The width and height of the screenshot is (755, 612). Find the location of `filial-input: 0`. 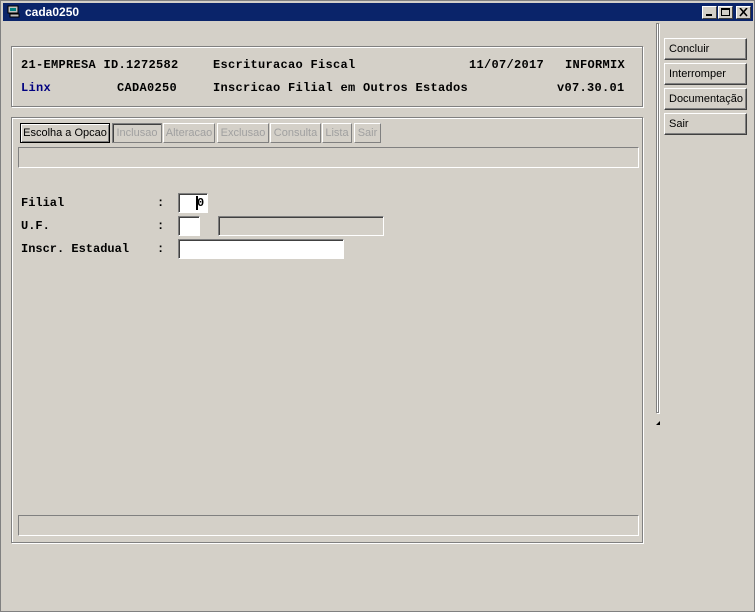

filial-input: 0 is located at coordinates (193, 203).